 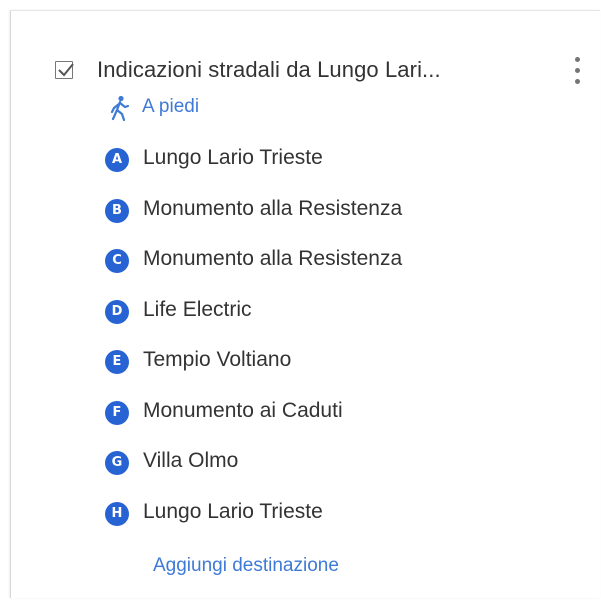 I want to click on stop-item: B Monumento alla Resistenza, so click(x=345, y=212).